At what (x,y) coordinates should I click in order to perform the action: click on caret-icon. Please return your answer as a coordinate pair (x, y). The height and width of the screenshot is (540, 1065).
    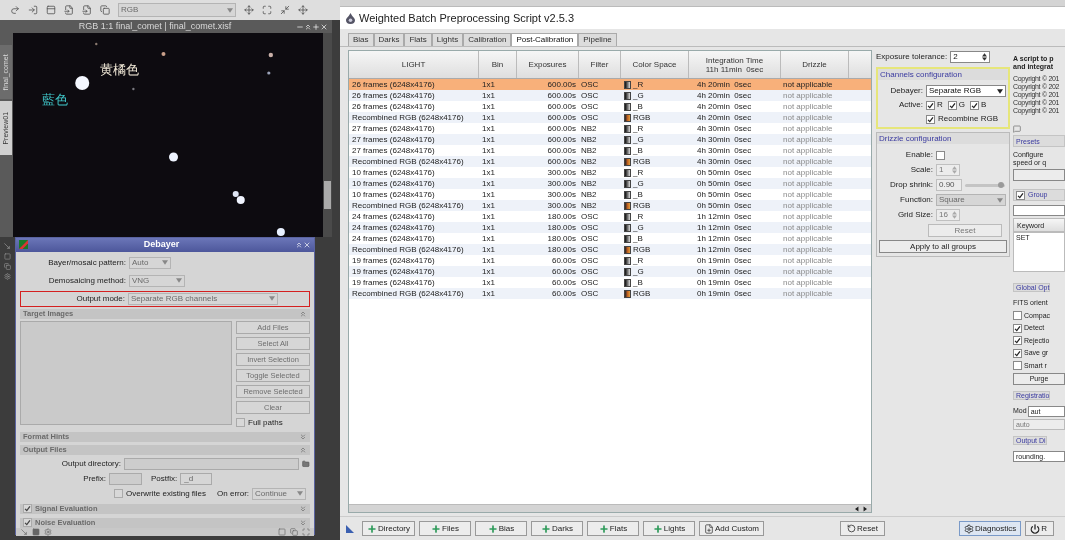
    Looking at the image, I should click on (300, 493).